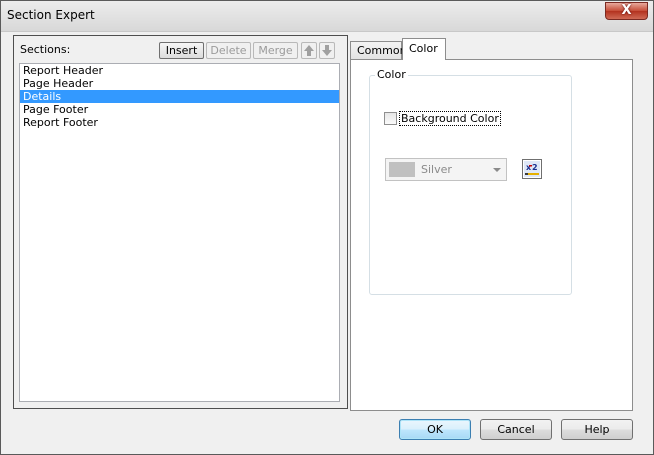 This screenshot has height=455, width=654. I want to click on delete-button: Delete, so click(228, 50).